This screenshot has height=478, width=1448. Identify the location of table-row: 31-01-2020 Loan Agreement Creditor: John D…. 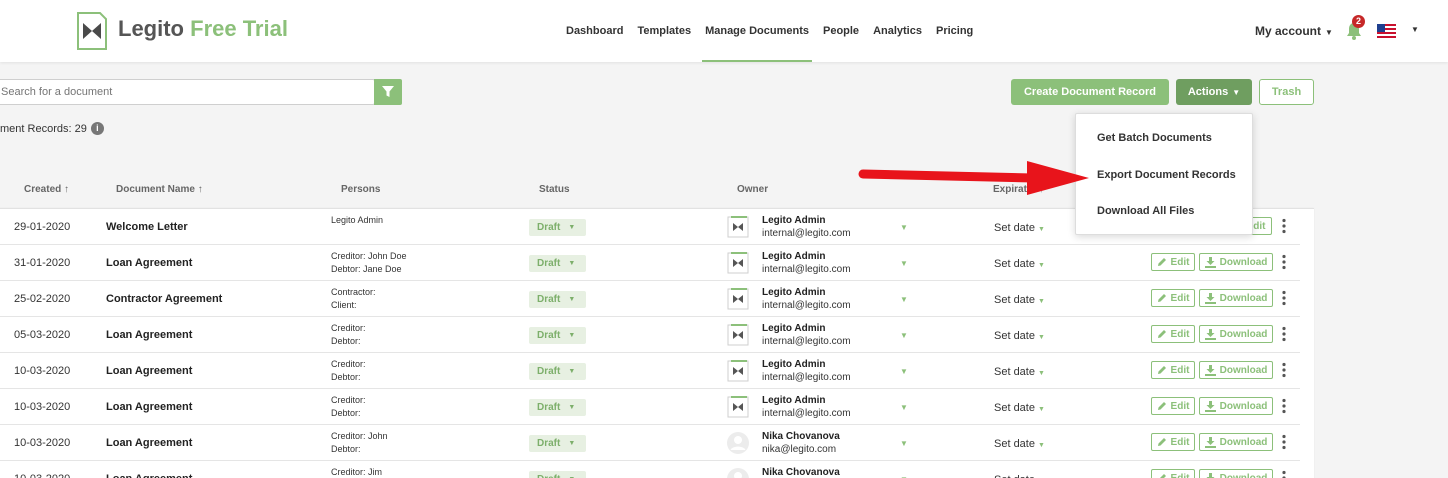
(650, 263).